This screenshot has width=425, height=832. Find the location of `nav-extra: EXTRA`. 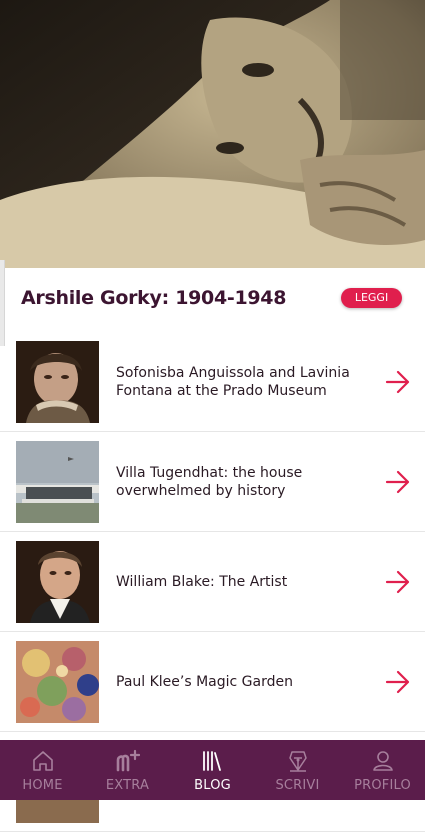

nav-extra: EXTRA is located at coordinates (127, 770).